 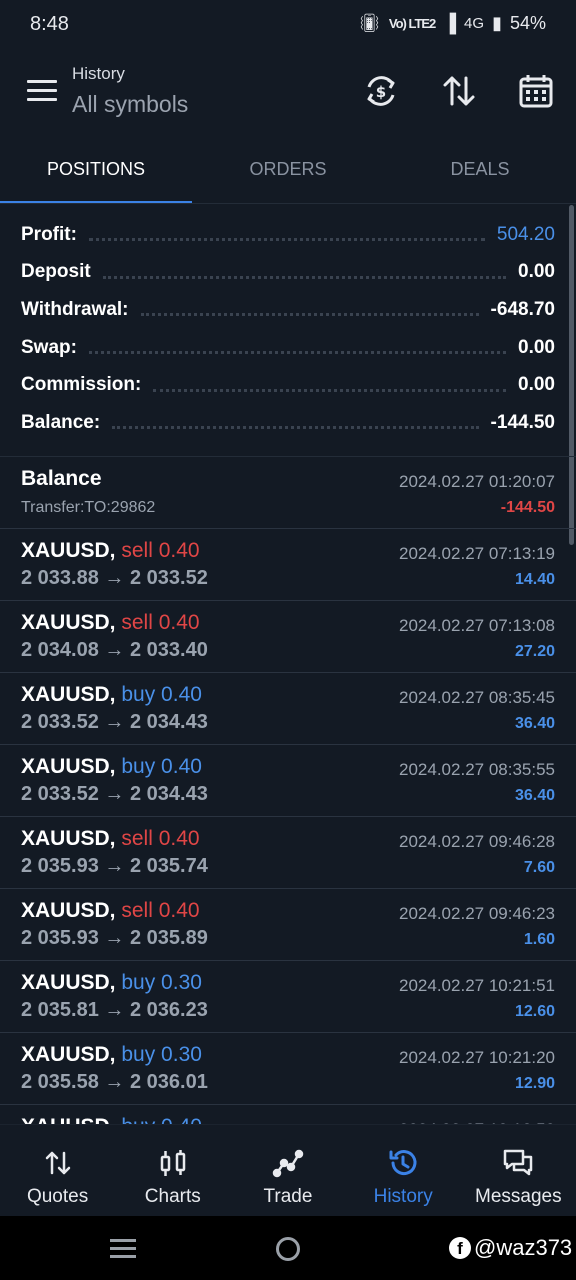 I want to click on home-icon, so click(x=288, y=1249).